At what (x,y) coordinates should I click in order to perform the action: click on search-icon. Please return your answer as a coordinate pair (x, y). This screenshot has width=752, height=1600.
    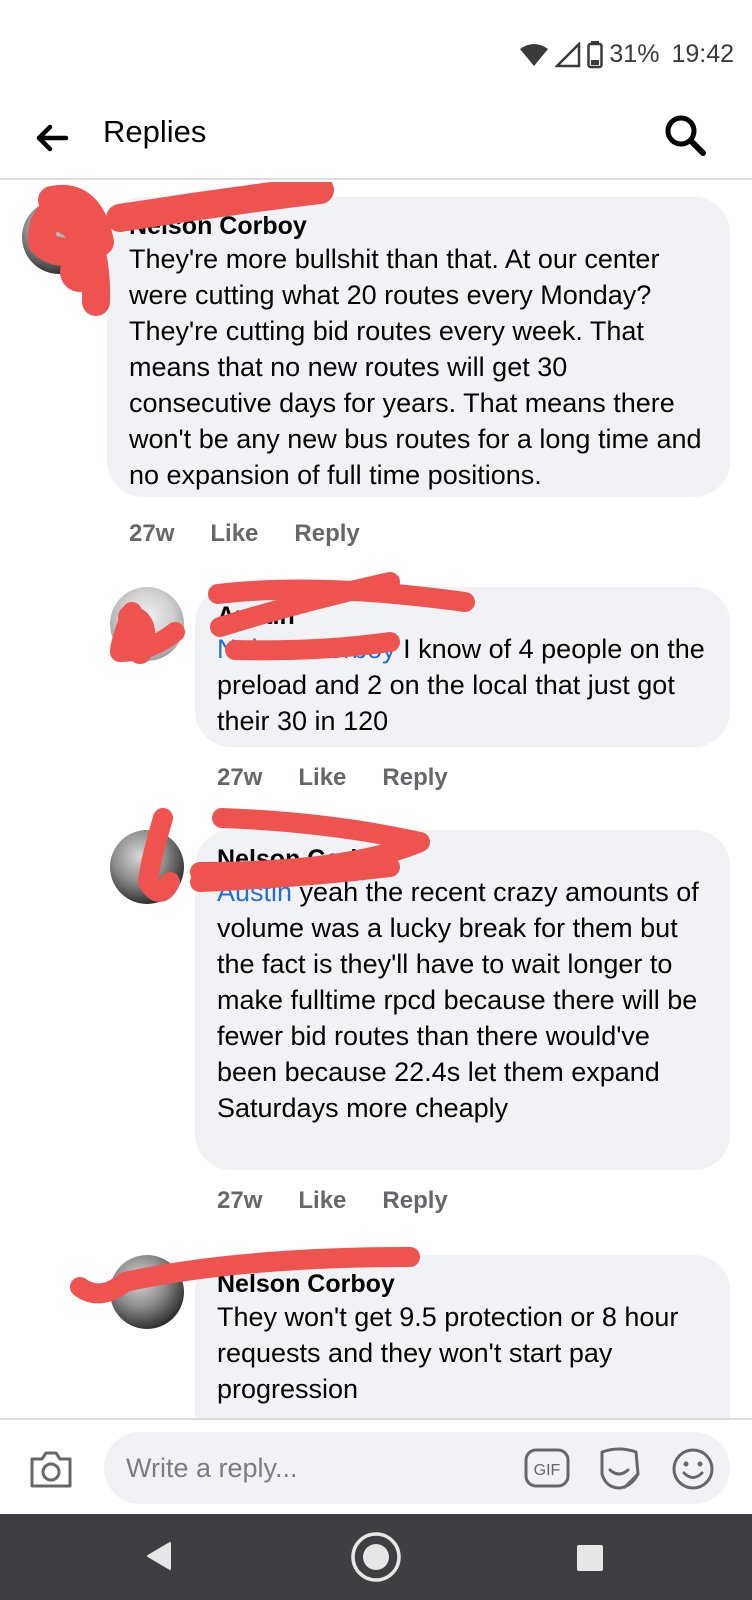
    Looking at the image, I should click on (685, 135).